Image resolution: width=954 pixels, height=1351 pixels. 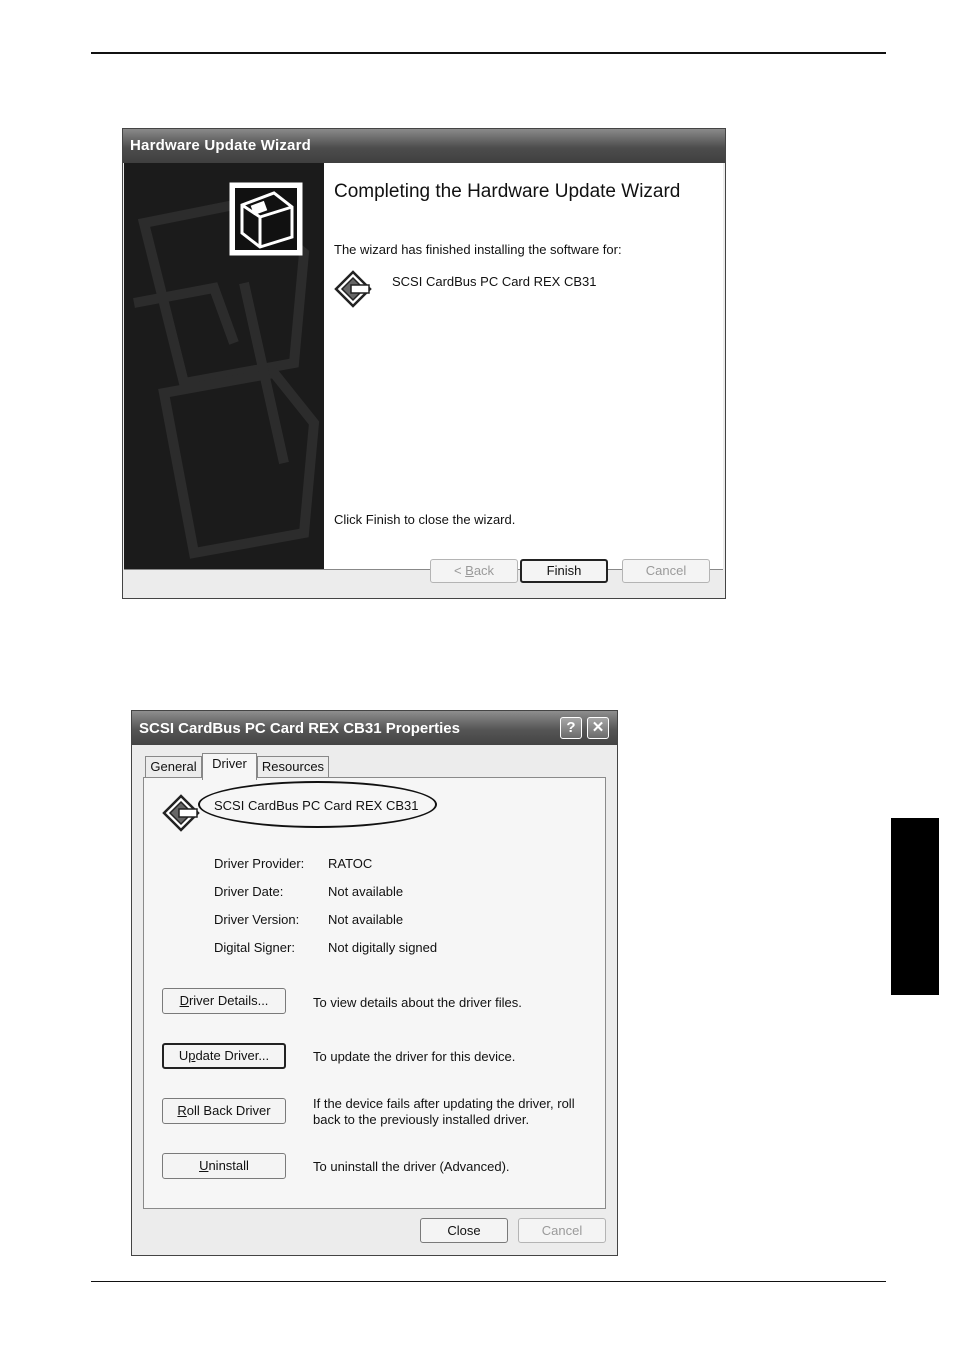 What do you see at coordinates (564, 571) in the screenshot?
I see `finish-button: Finish` at bounding box center [564, 571].